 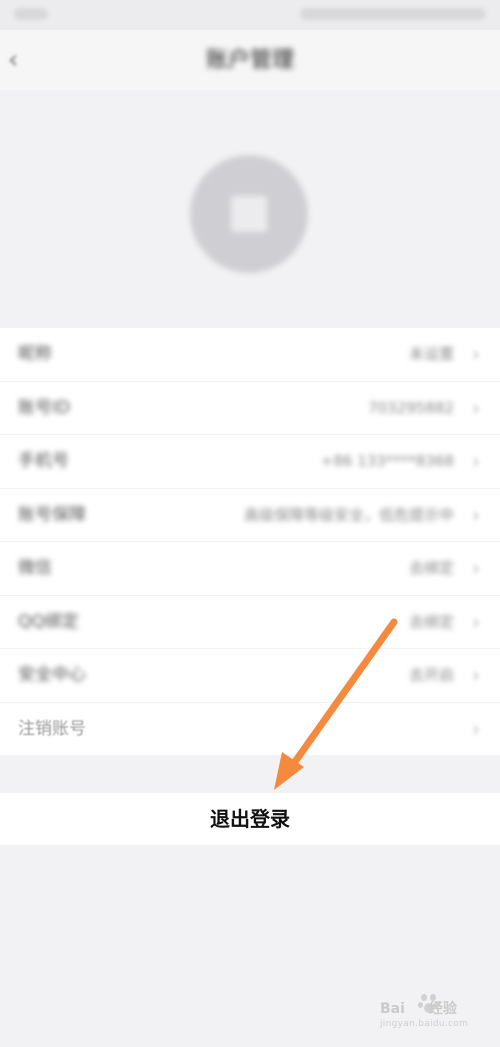 What do you see at coordinates (250, 676) in the screenshot?
I see `list-row-security-center: 安全中心 去开启 ›` at bounding box center [250, 676].